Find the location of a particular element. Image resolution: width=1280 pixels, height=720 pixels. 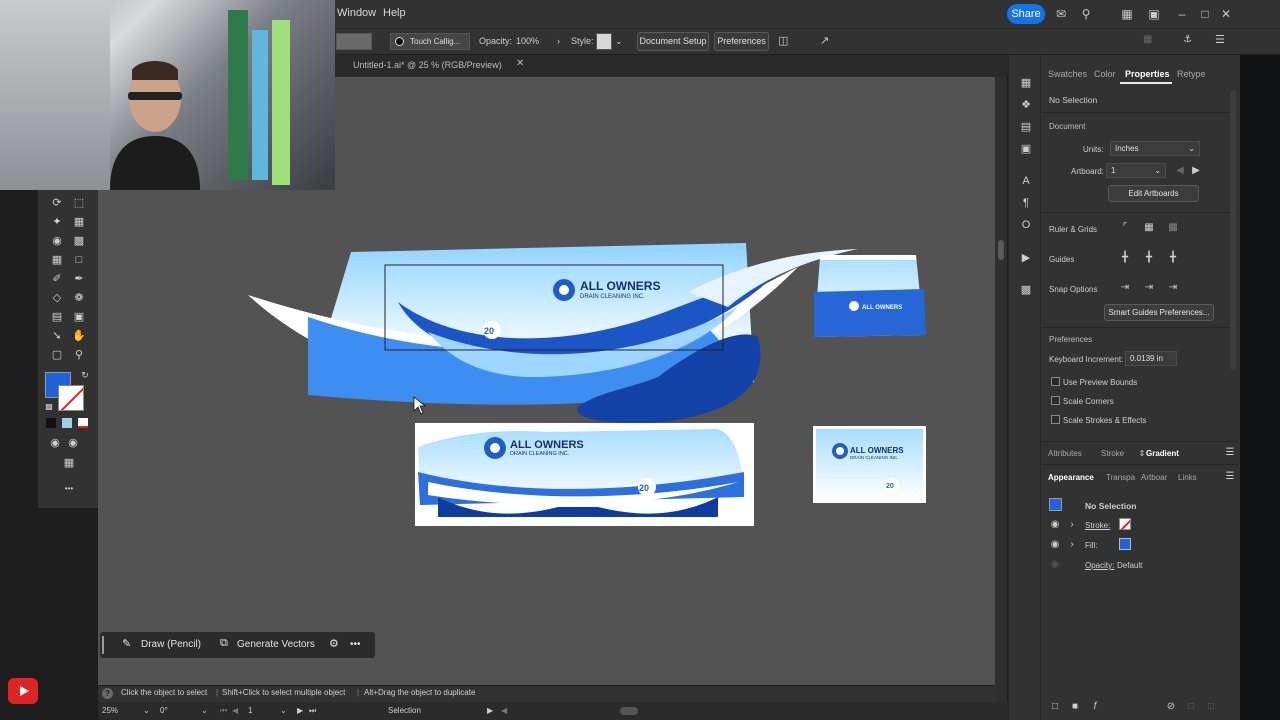

artboard-chevron-down-icon: ⌄ is located at coordinates (283, 710).